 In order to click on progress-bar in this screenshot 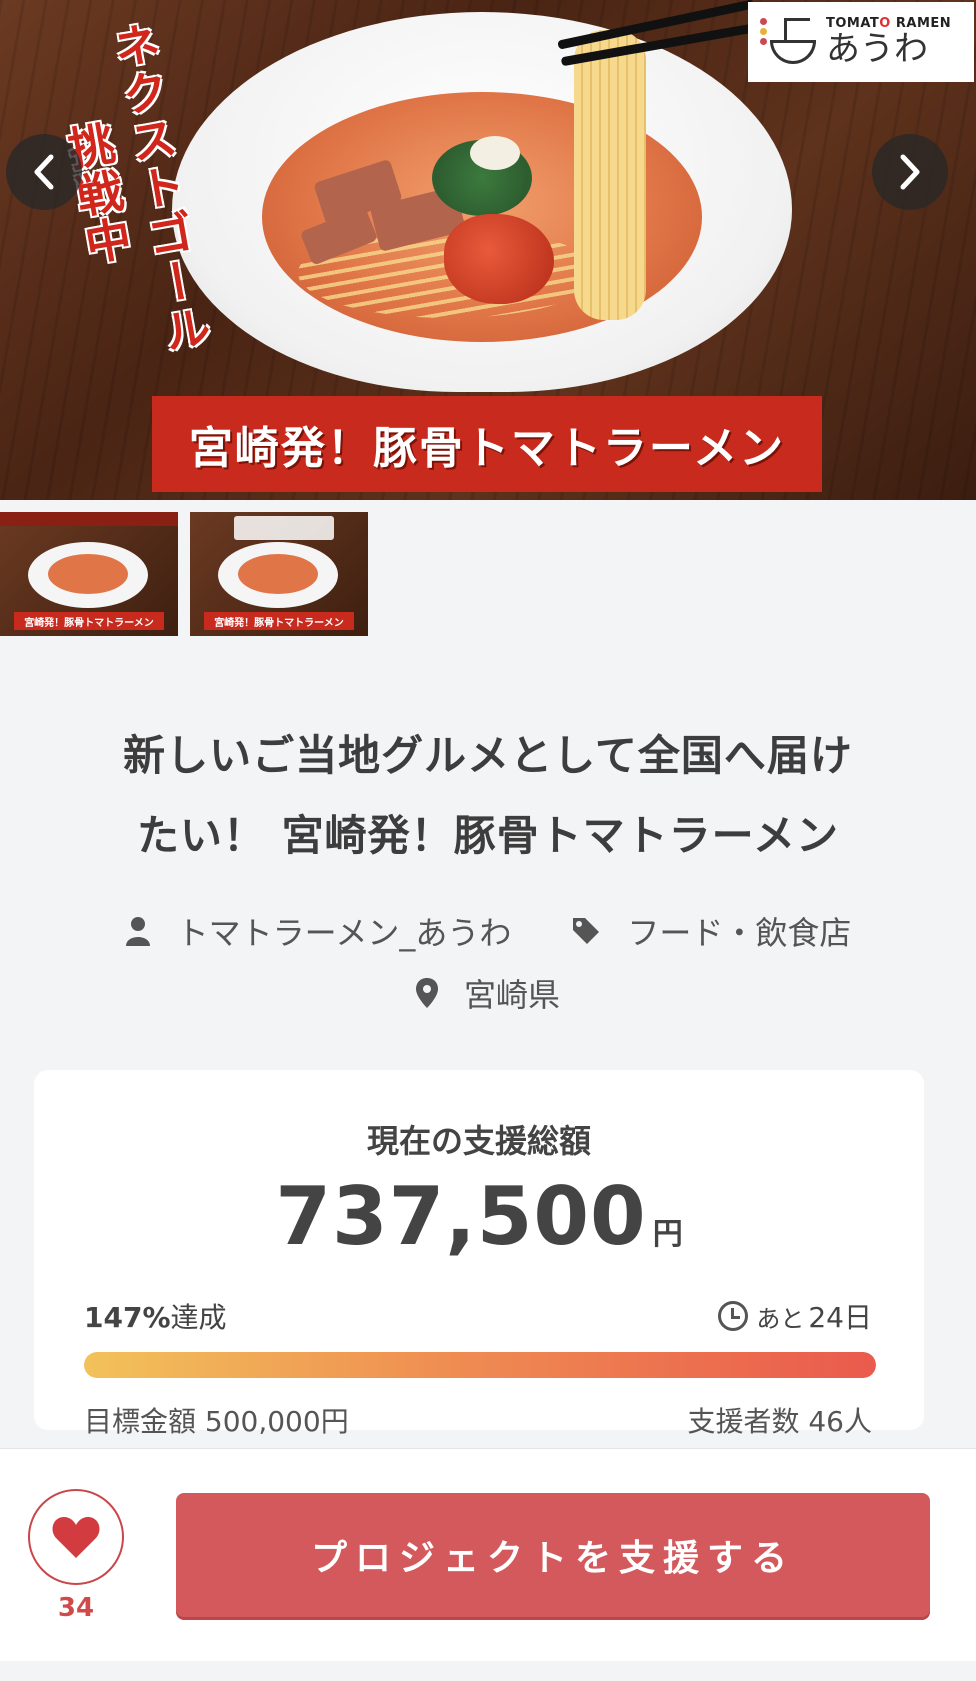, I will do `click(480, 1365)`.